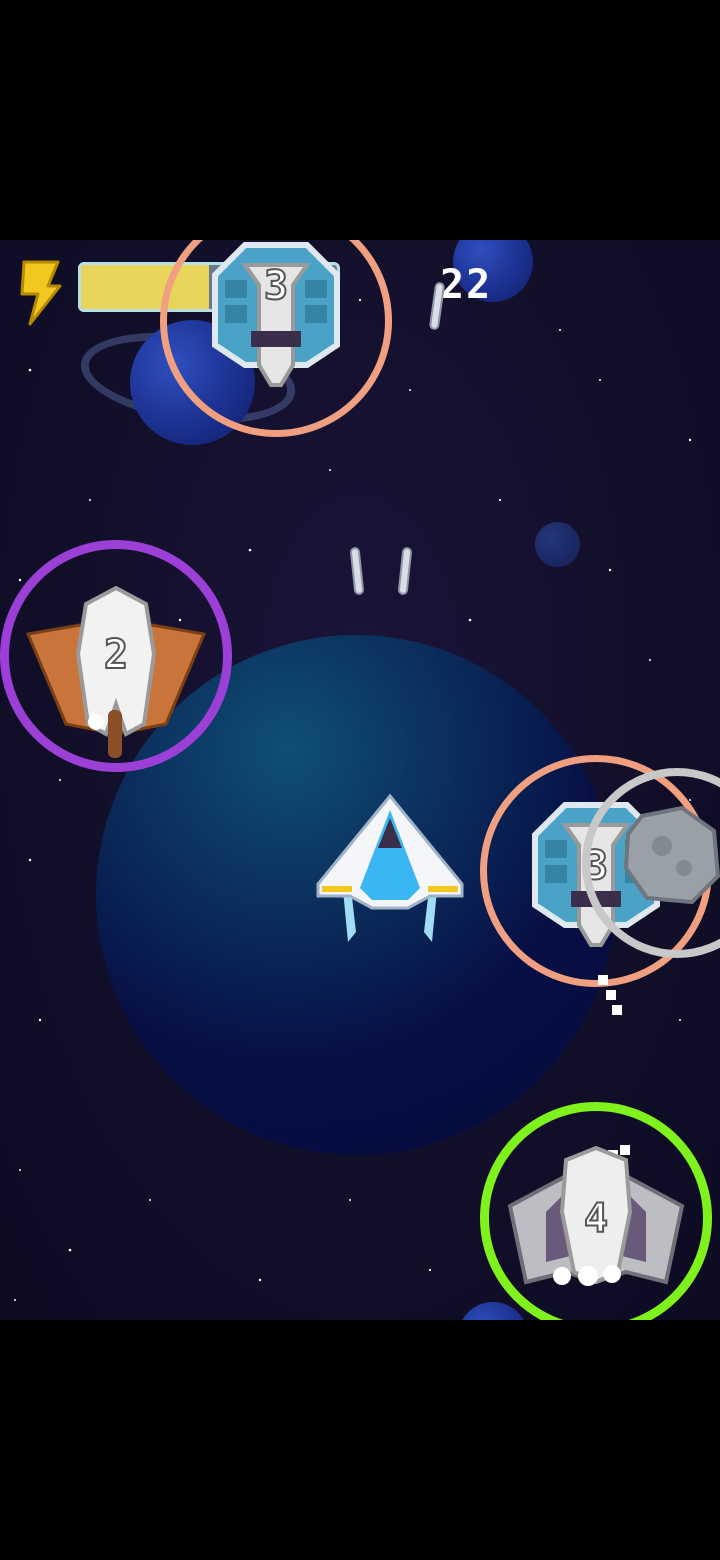  Describe the element at coordinates (466, 285) in the screenshot. I see `score-counter: 22` at that location.